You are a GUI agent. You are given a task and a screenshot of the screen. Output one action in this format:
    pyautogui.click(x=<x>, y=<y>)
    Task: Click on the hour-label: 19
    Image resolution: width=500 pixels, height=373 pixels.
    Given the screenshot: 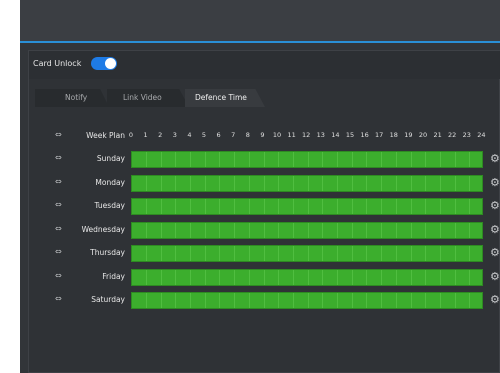 What is the action you would take?
    pyautogui.click(x=408, y=135)
    